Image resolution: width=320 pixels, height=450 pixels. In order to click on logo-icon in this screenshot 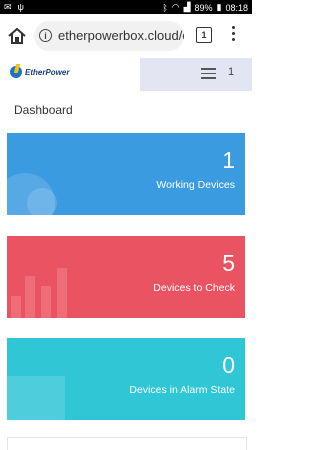, I will do `click(16, 72)`.